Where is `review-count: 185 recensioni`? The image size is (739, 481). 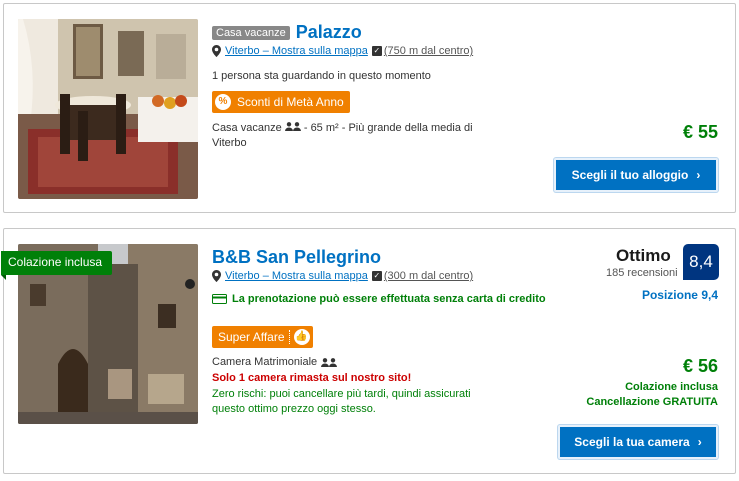 review-count: 185 recensioni is located at coordinates (642, 273).